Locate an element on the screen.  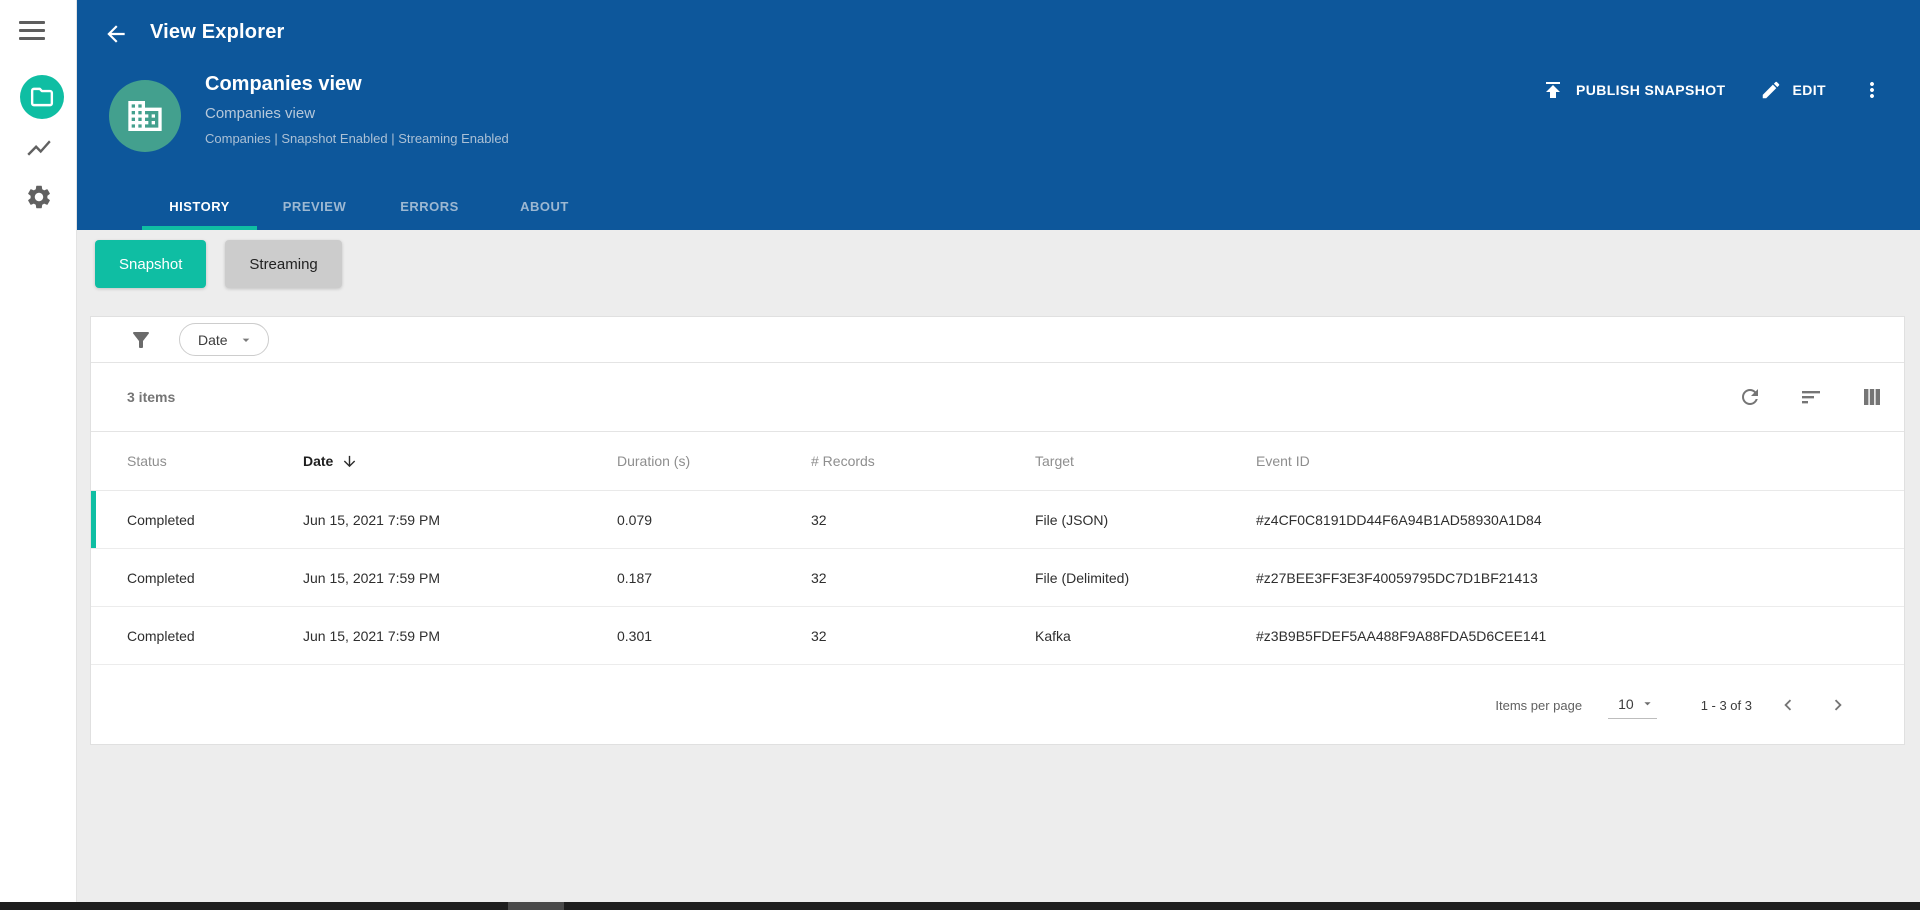
folder-icon is located at coordinates (42, 97).